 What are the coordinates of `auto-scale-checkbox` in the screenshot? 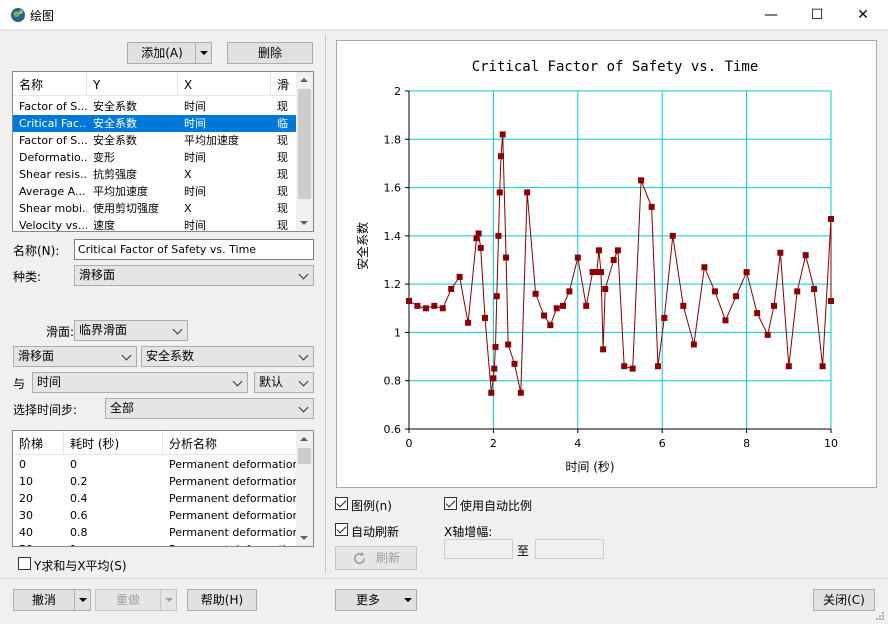 It's located at (450, 503).